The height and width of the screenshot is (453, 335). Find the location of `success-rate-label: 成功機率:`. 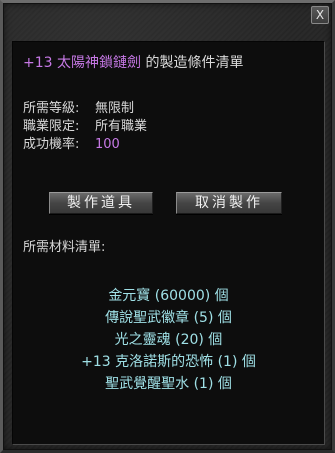

success-rate-label: 成功機率: is located at coordinates (51, 144).